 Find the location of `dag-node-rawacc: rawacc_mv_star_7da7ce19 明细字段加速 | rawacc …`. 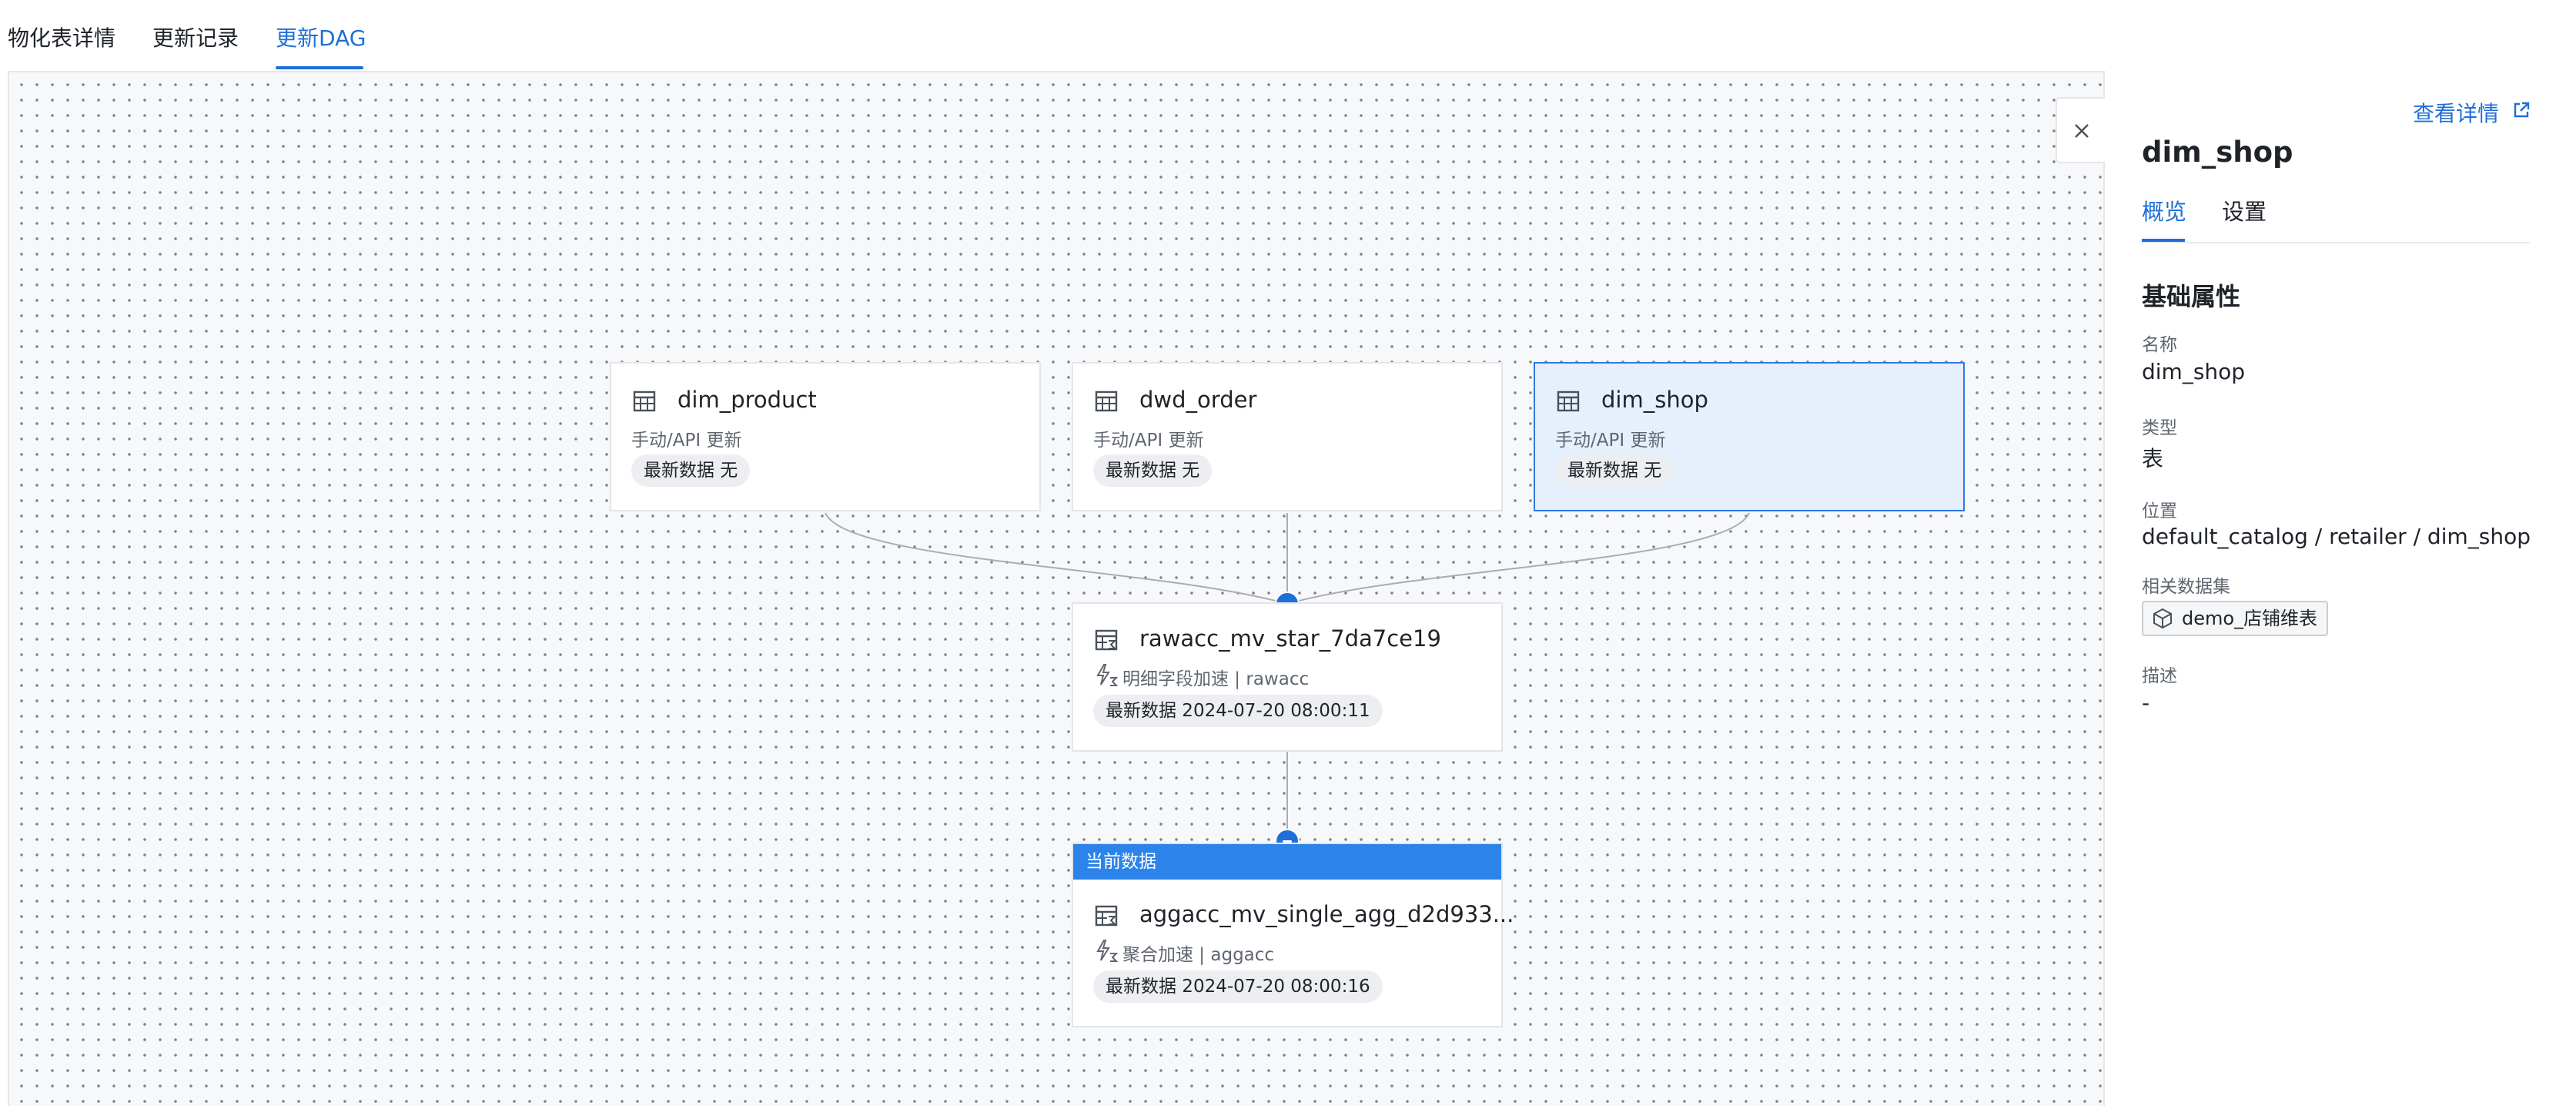

dag-node-rawacc: rawacc_mv_star_7da7ce19 明细字段加速 | rawacc … is located at coordinates (1287, 677).